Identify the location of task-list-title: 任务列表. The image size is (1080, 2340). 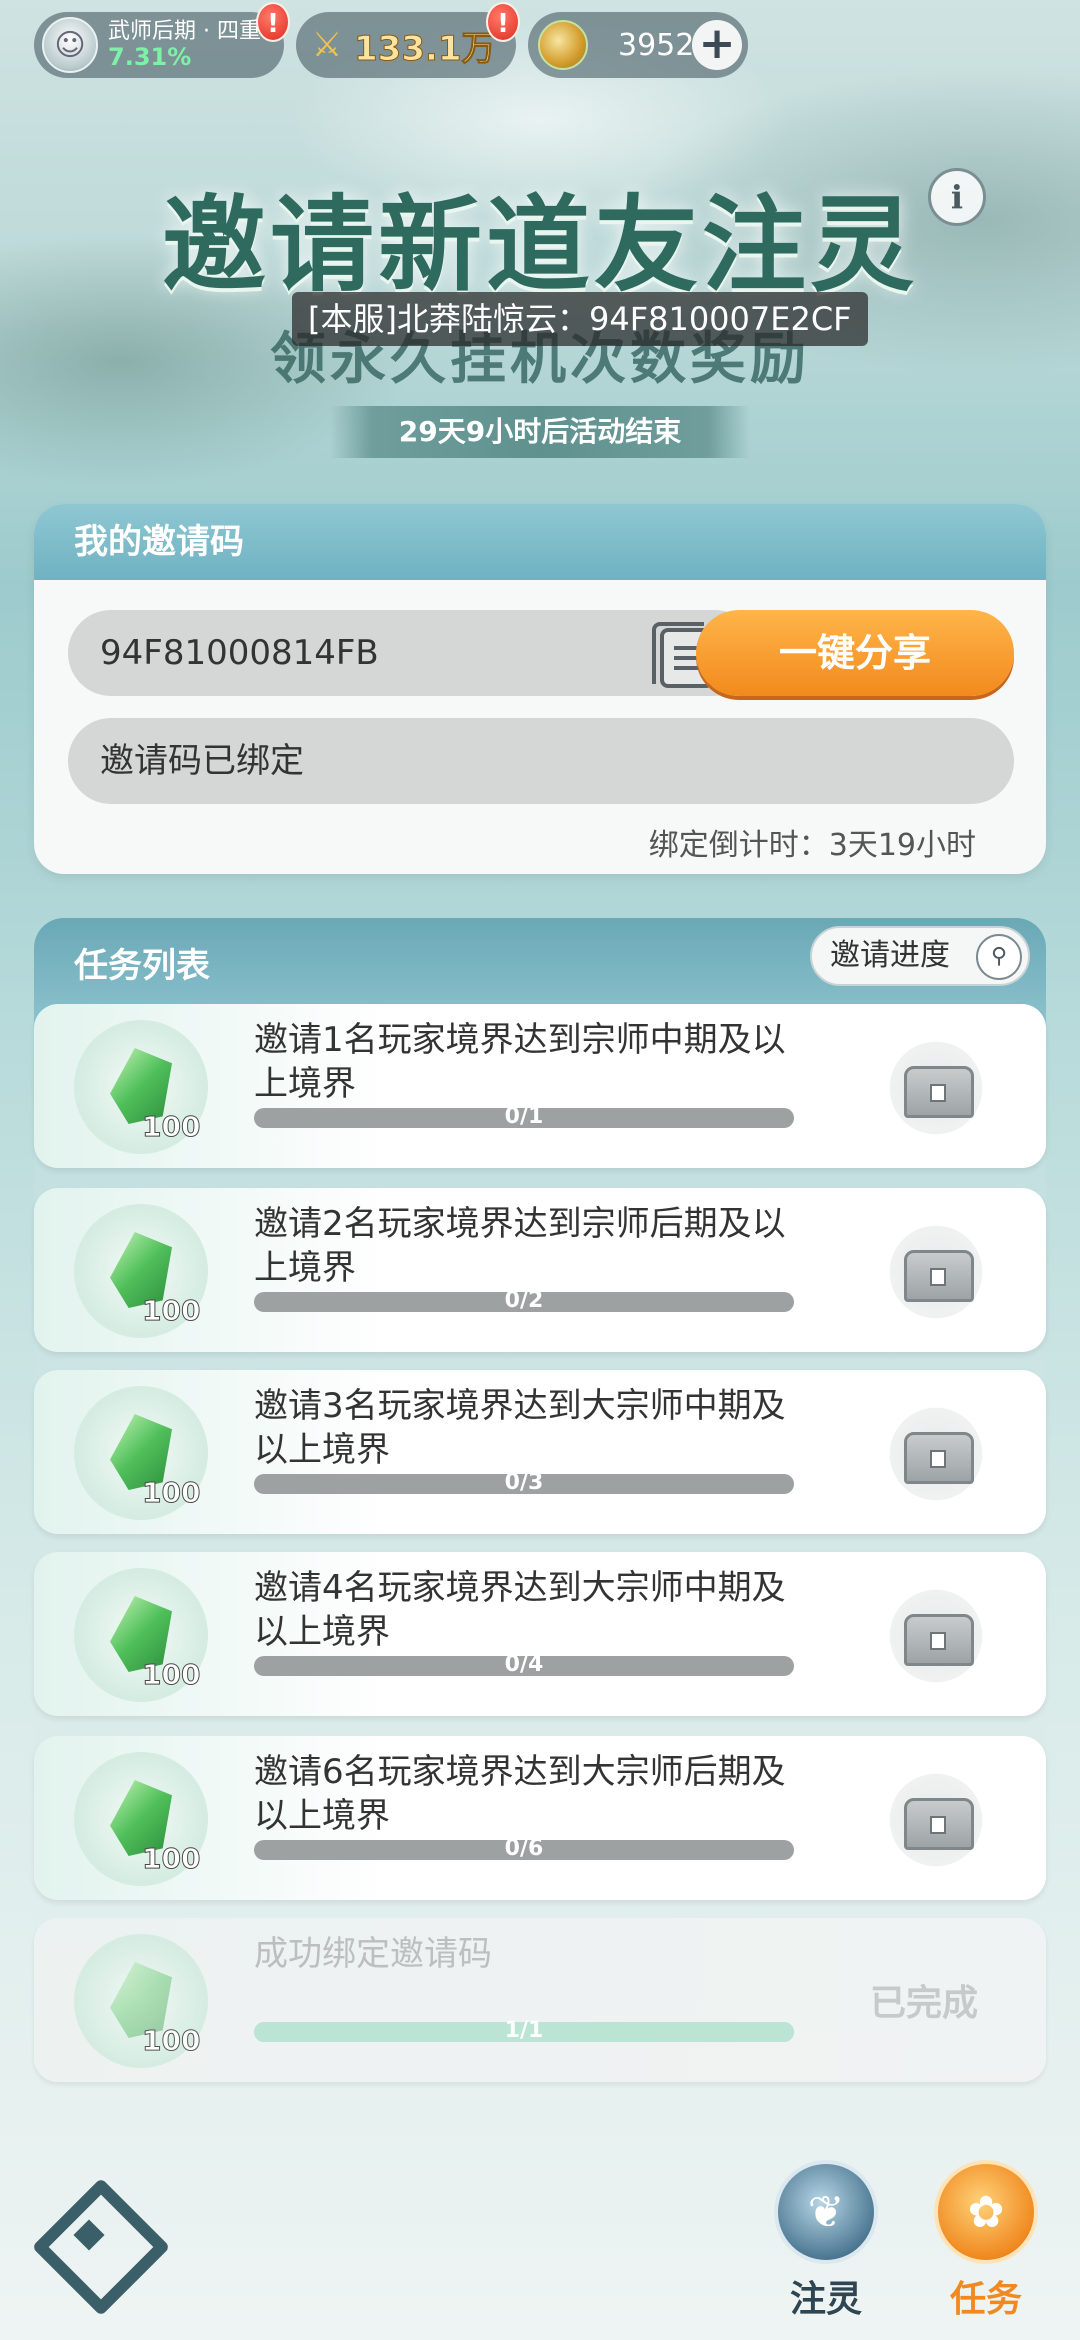
(142, 966).